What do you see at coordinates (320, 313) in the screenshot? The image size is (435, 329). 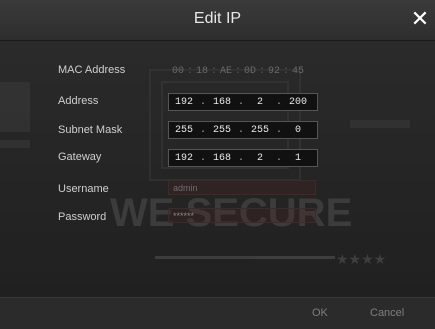 I see `ok-button: OK` at bounding box center [320, 313].